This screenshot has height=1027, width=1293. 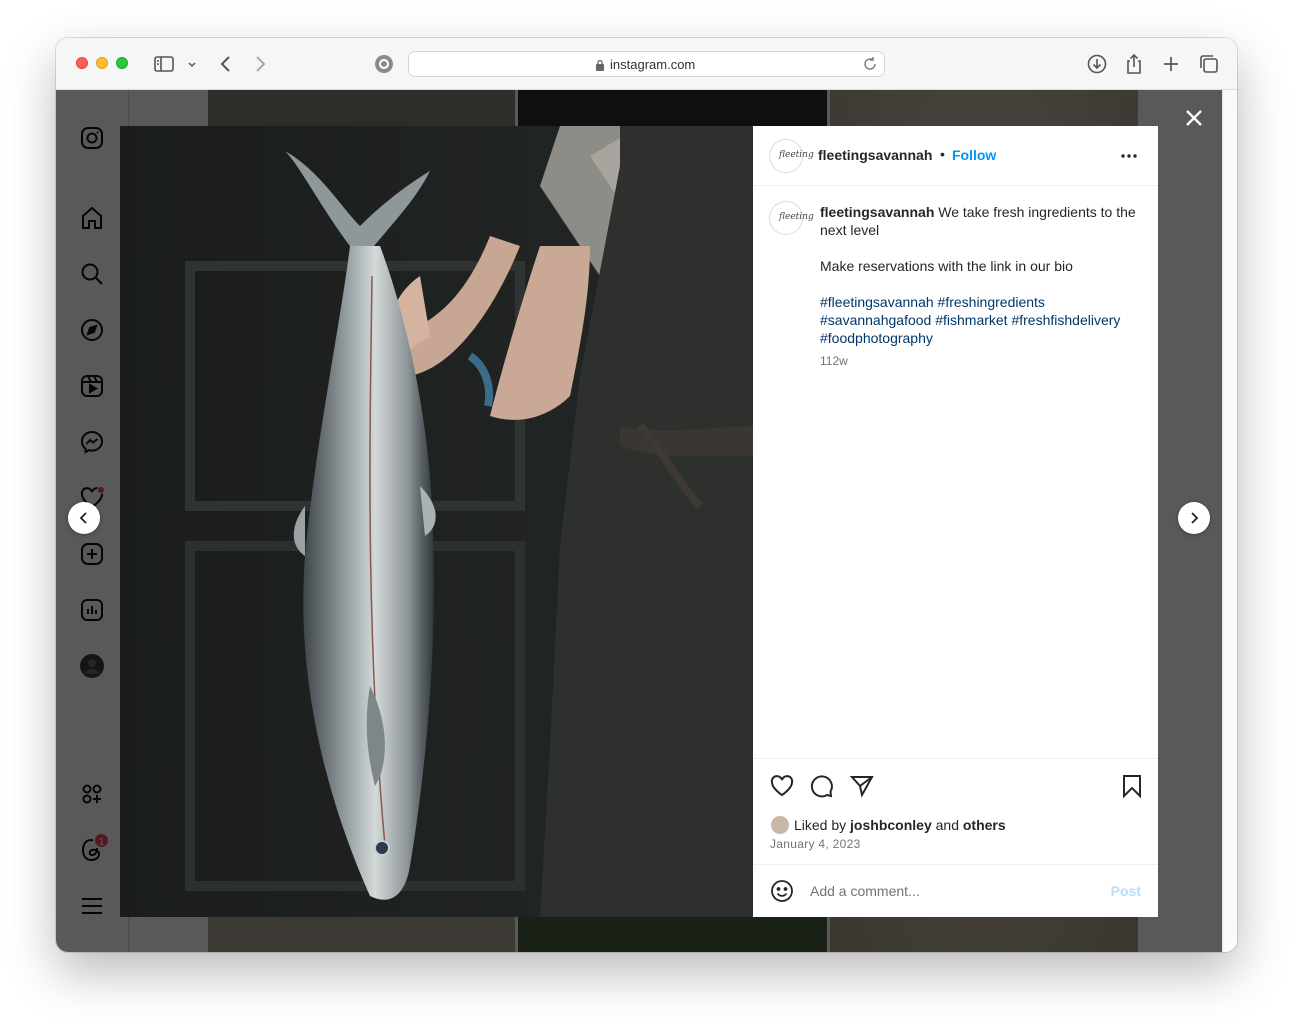 I want to click on download-icon, so click(x=1097, y=64).